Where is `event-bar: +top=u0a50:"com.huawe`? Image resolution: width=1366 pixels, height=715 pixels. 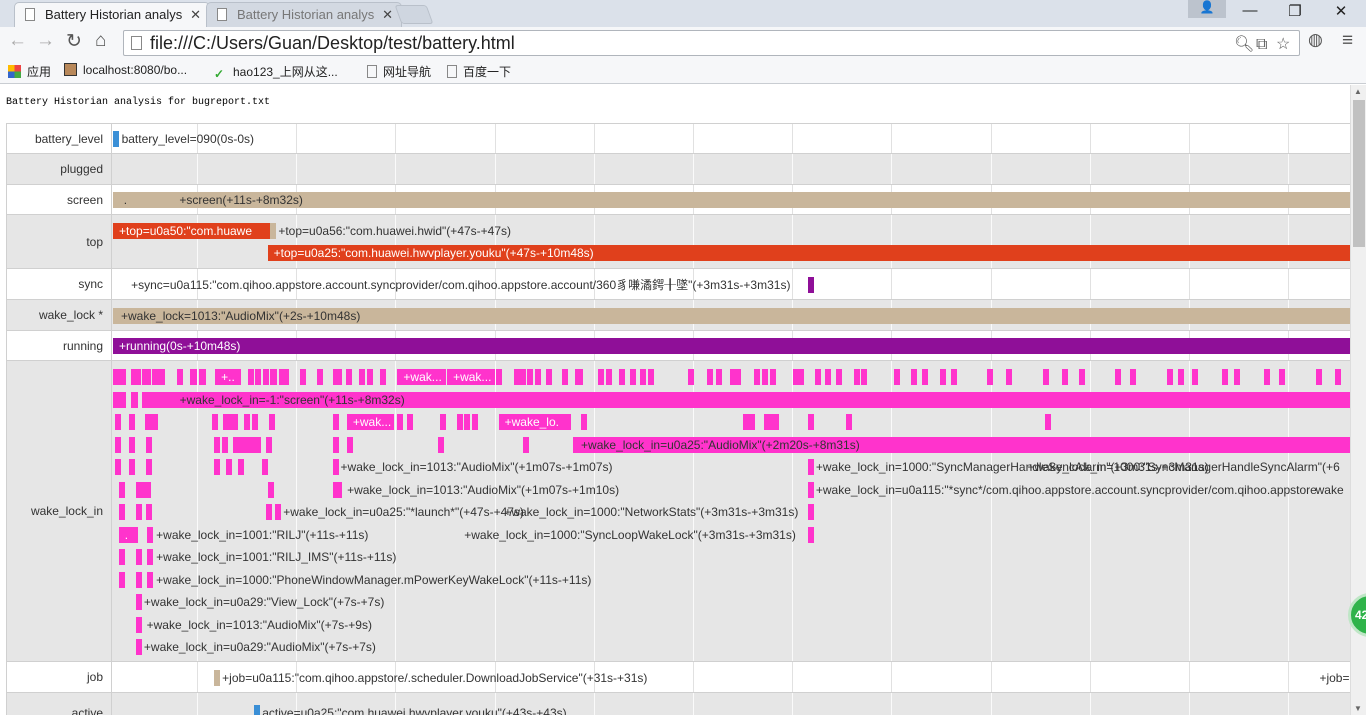 event-bar: +top=u0a50:"com.huawe is located at coordinates (191, 231).